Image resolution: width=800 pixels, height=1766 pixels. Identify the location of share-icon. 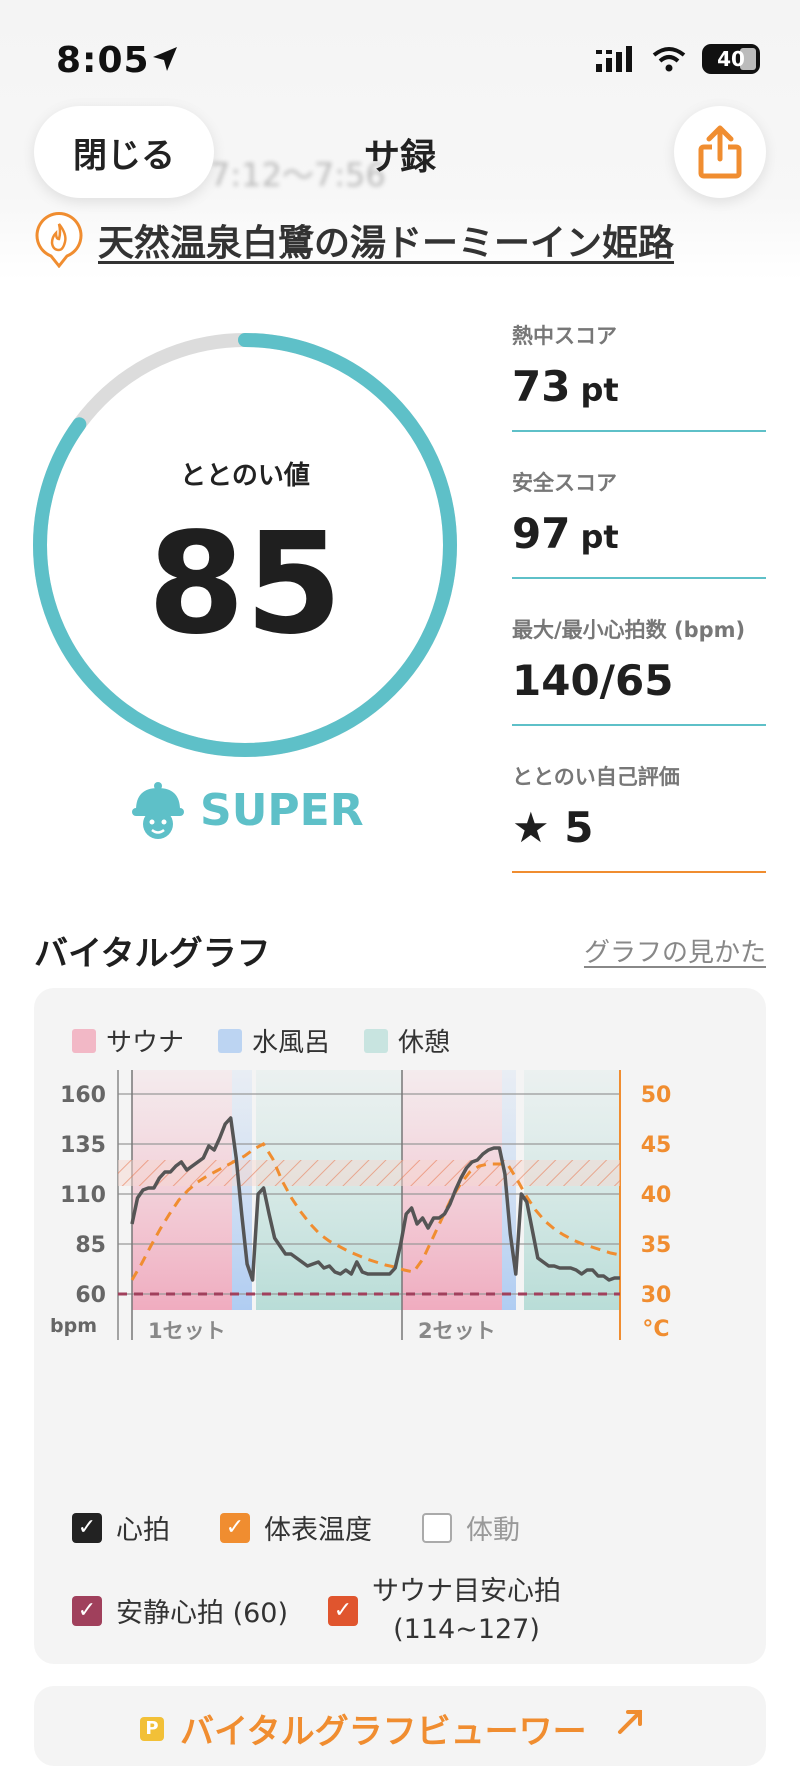
(720, 152).